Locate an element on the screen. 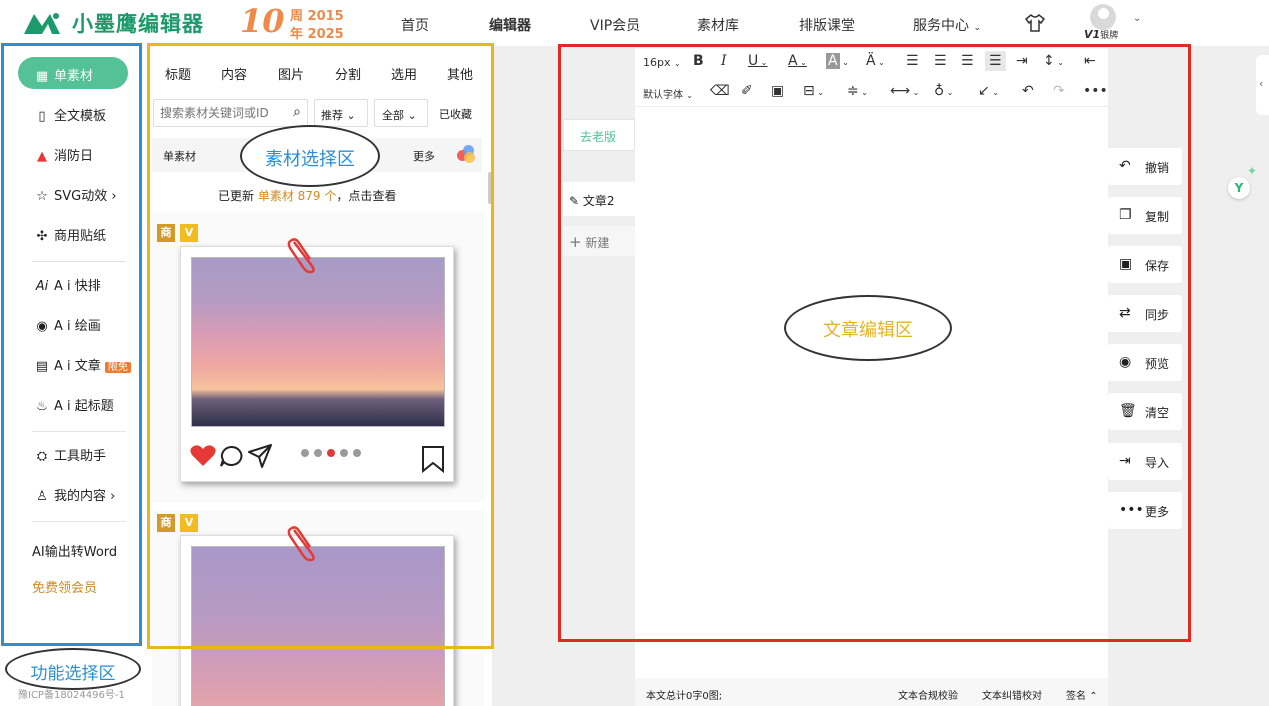  avatar-icon is located at coordinates (1103, 17).